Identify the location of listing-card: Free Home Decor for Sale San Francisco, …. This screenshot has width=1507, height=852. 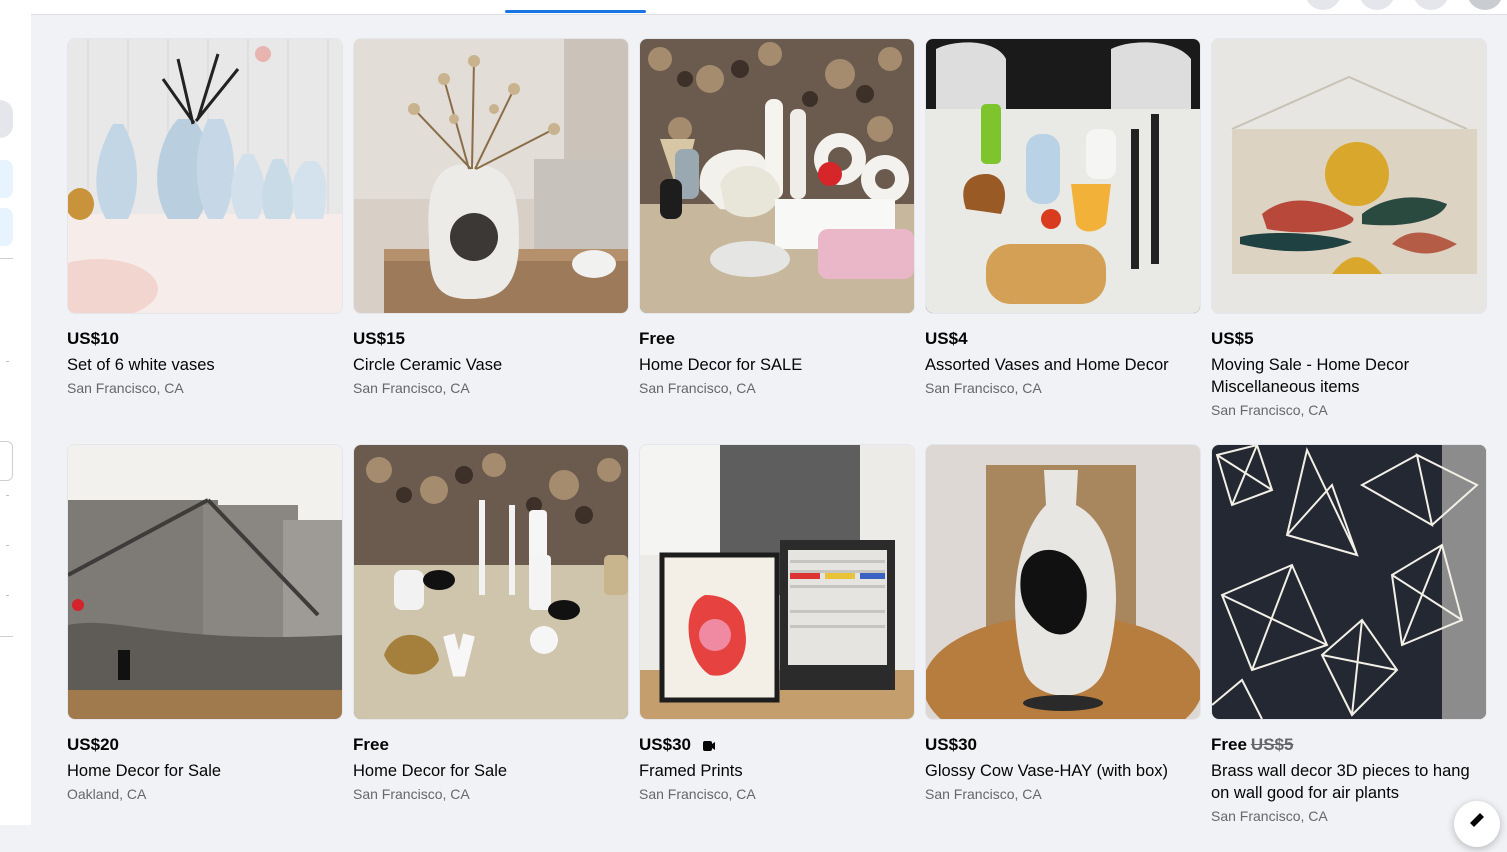
(491, 624).